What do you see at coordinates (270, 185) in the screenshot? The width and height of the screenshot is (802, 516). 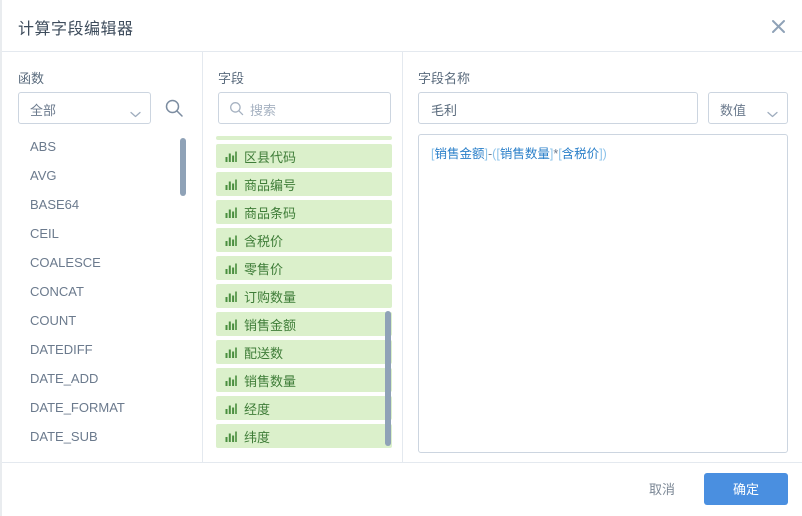 I see `field-list-item-label: 商品编号` at bounding box center [270, 185].